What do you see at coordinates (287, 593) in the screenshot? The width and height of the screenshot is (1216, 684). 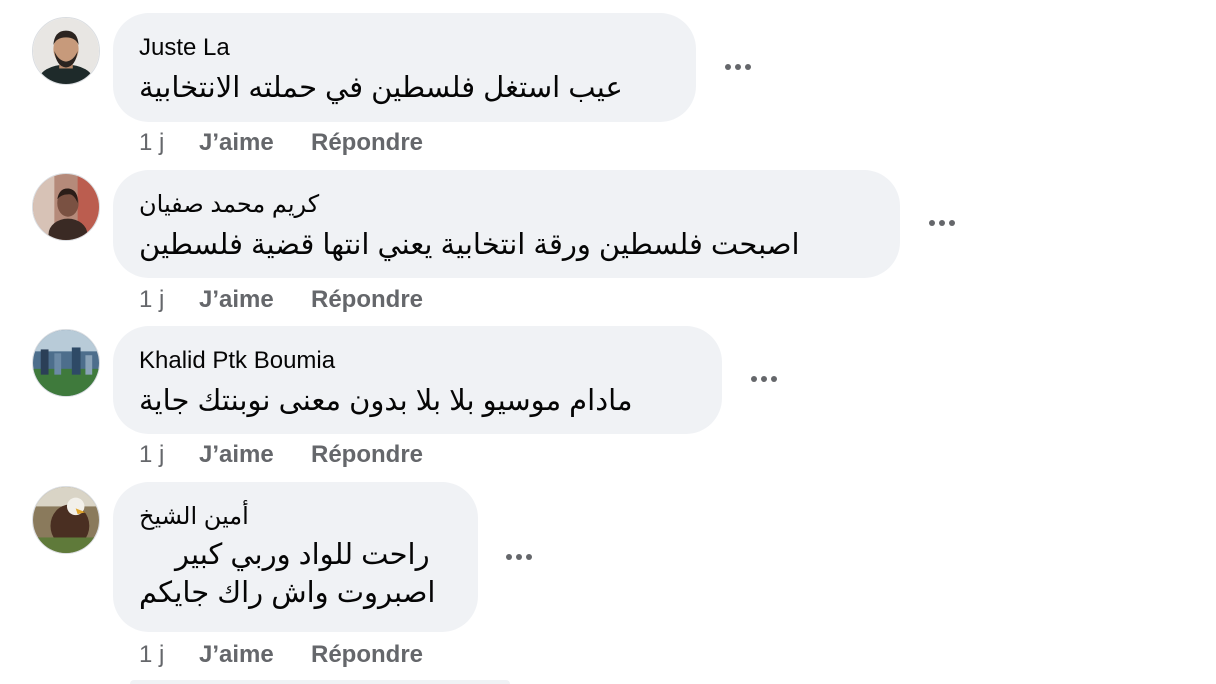 I see `comment-text: اصبروت واش راك جايكم` at bounding box center [287, 593].